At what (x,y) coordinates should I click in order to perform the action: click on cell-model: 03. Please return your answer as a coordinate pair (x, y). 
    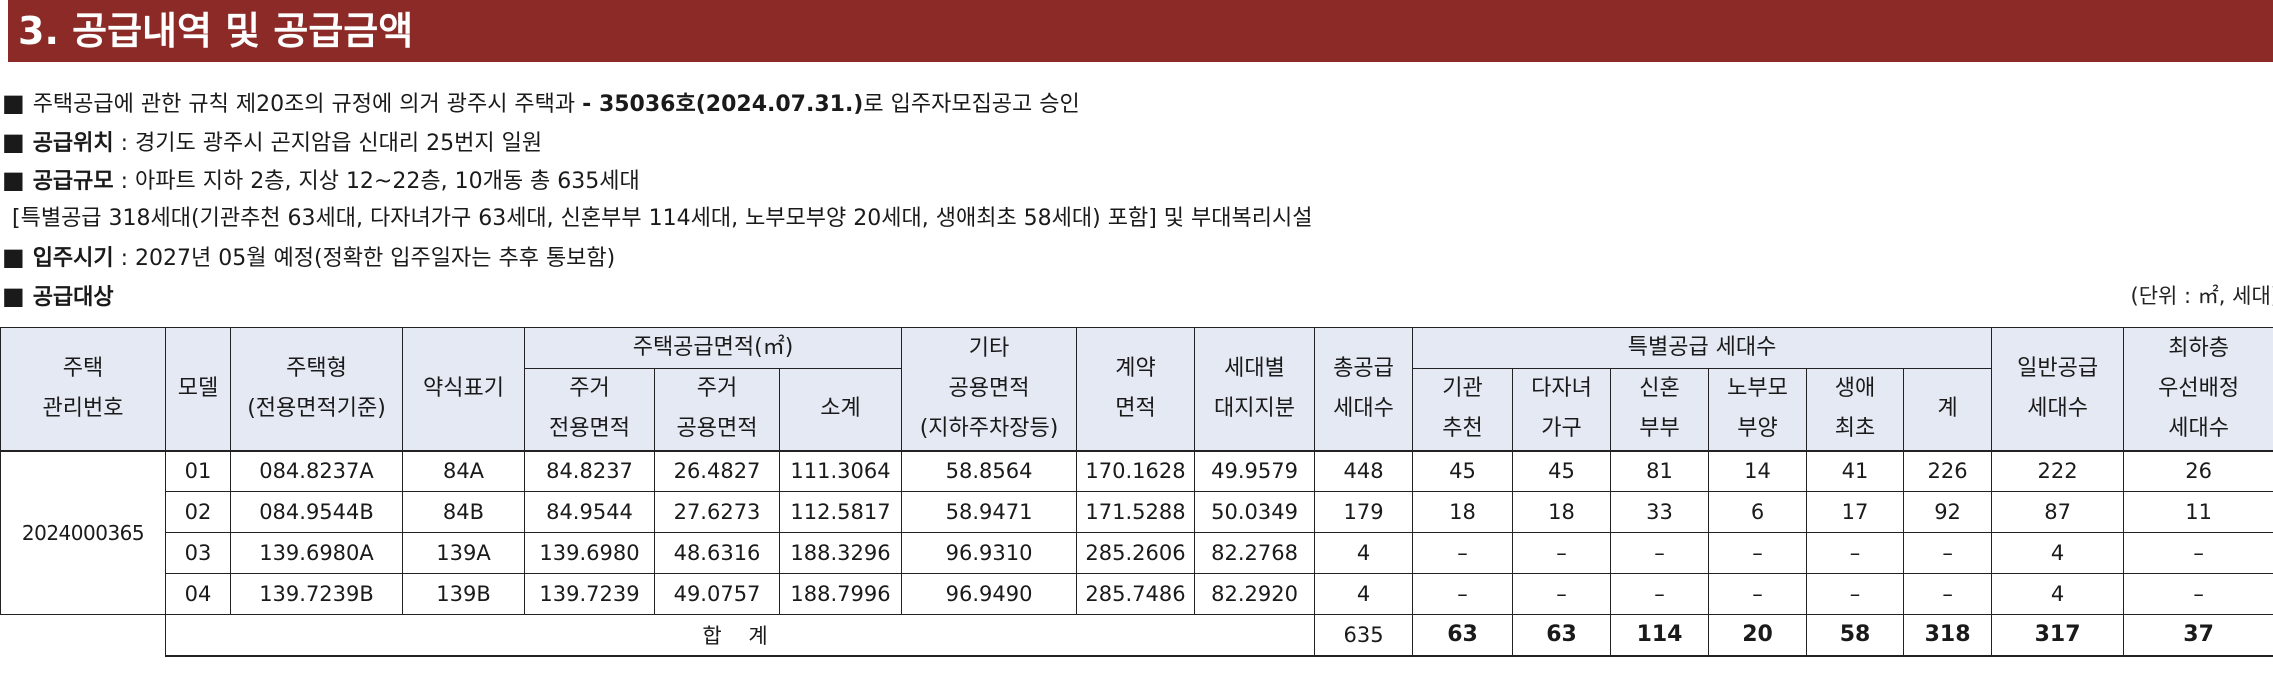
    Looking at the image, I should click on (198, 553).